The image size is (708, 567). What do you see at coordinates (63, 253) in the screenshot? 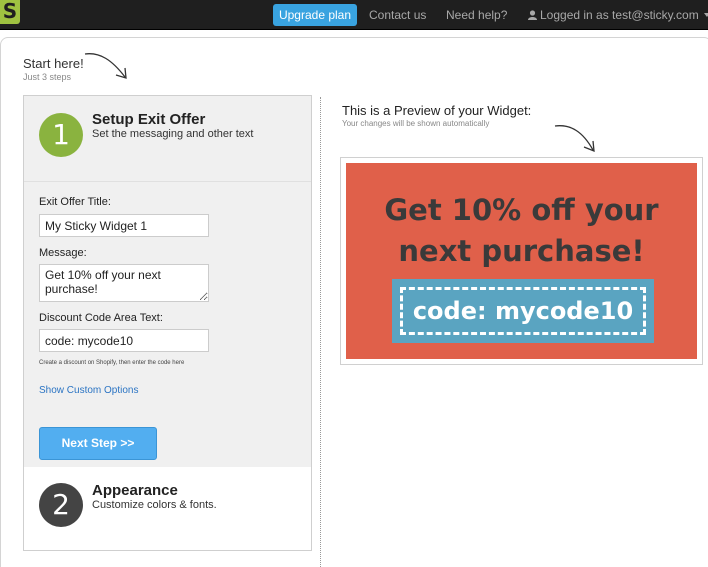
I see `message-label: Message:` at bounding box center [63, 253].